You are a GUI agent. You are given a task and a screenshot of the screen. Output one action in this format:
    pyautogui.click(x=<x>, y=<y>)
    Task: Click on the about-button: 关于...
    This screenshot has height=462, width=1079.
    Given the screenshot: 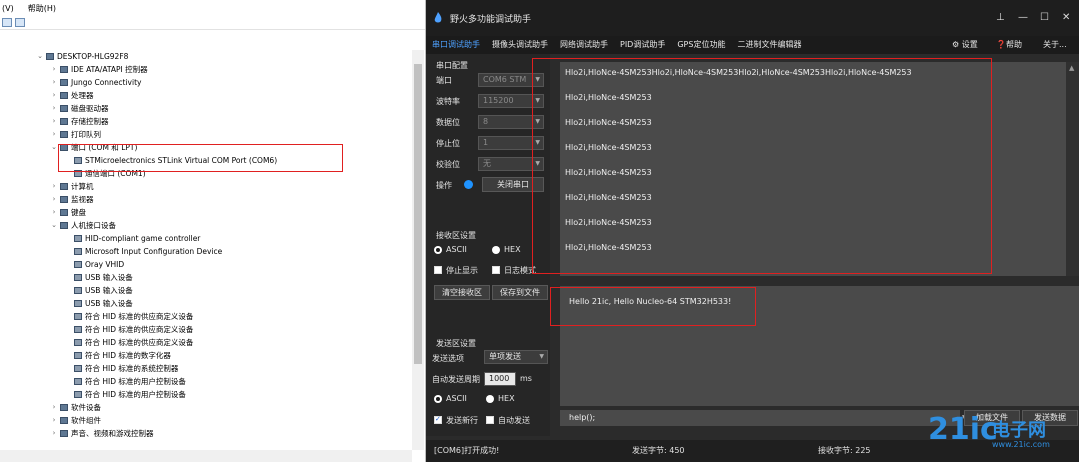 What is the action you would take?
    pyautogui.click(x=1055, y=45)
    